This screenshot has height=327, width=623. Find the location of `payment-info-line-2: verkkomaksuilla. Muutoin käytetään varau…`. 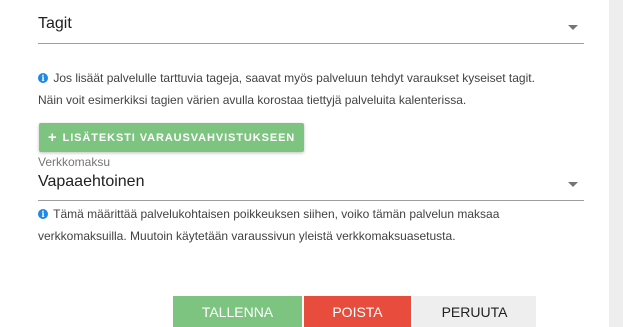

payment-info-line-2: verkkomaksuilla. Muutoin käytetään varau… is located at coordinates (247, 236).